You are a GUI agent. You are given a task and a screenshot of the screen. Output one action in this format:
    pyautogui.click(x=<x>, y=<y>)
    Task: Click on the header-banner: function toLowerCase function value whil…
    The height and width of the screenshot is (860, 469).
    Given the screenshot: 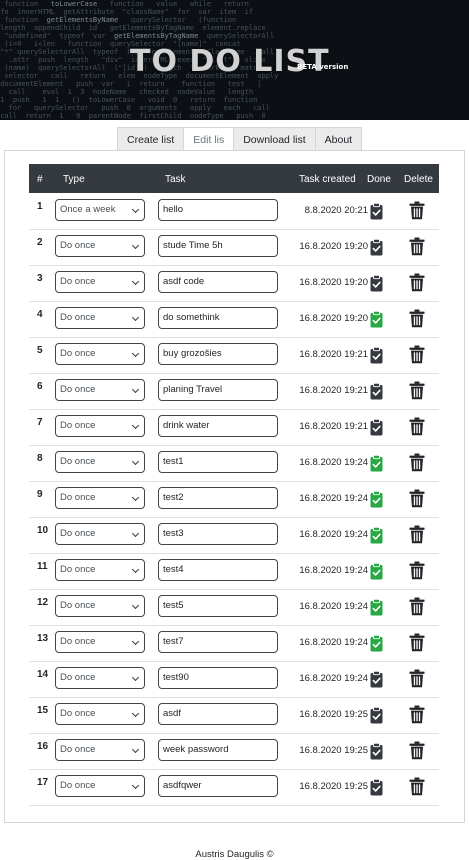 What is the action you would take?
    pyautogui.click(x=234, y=60)
    